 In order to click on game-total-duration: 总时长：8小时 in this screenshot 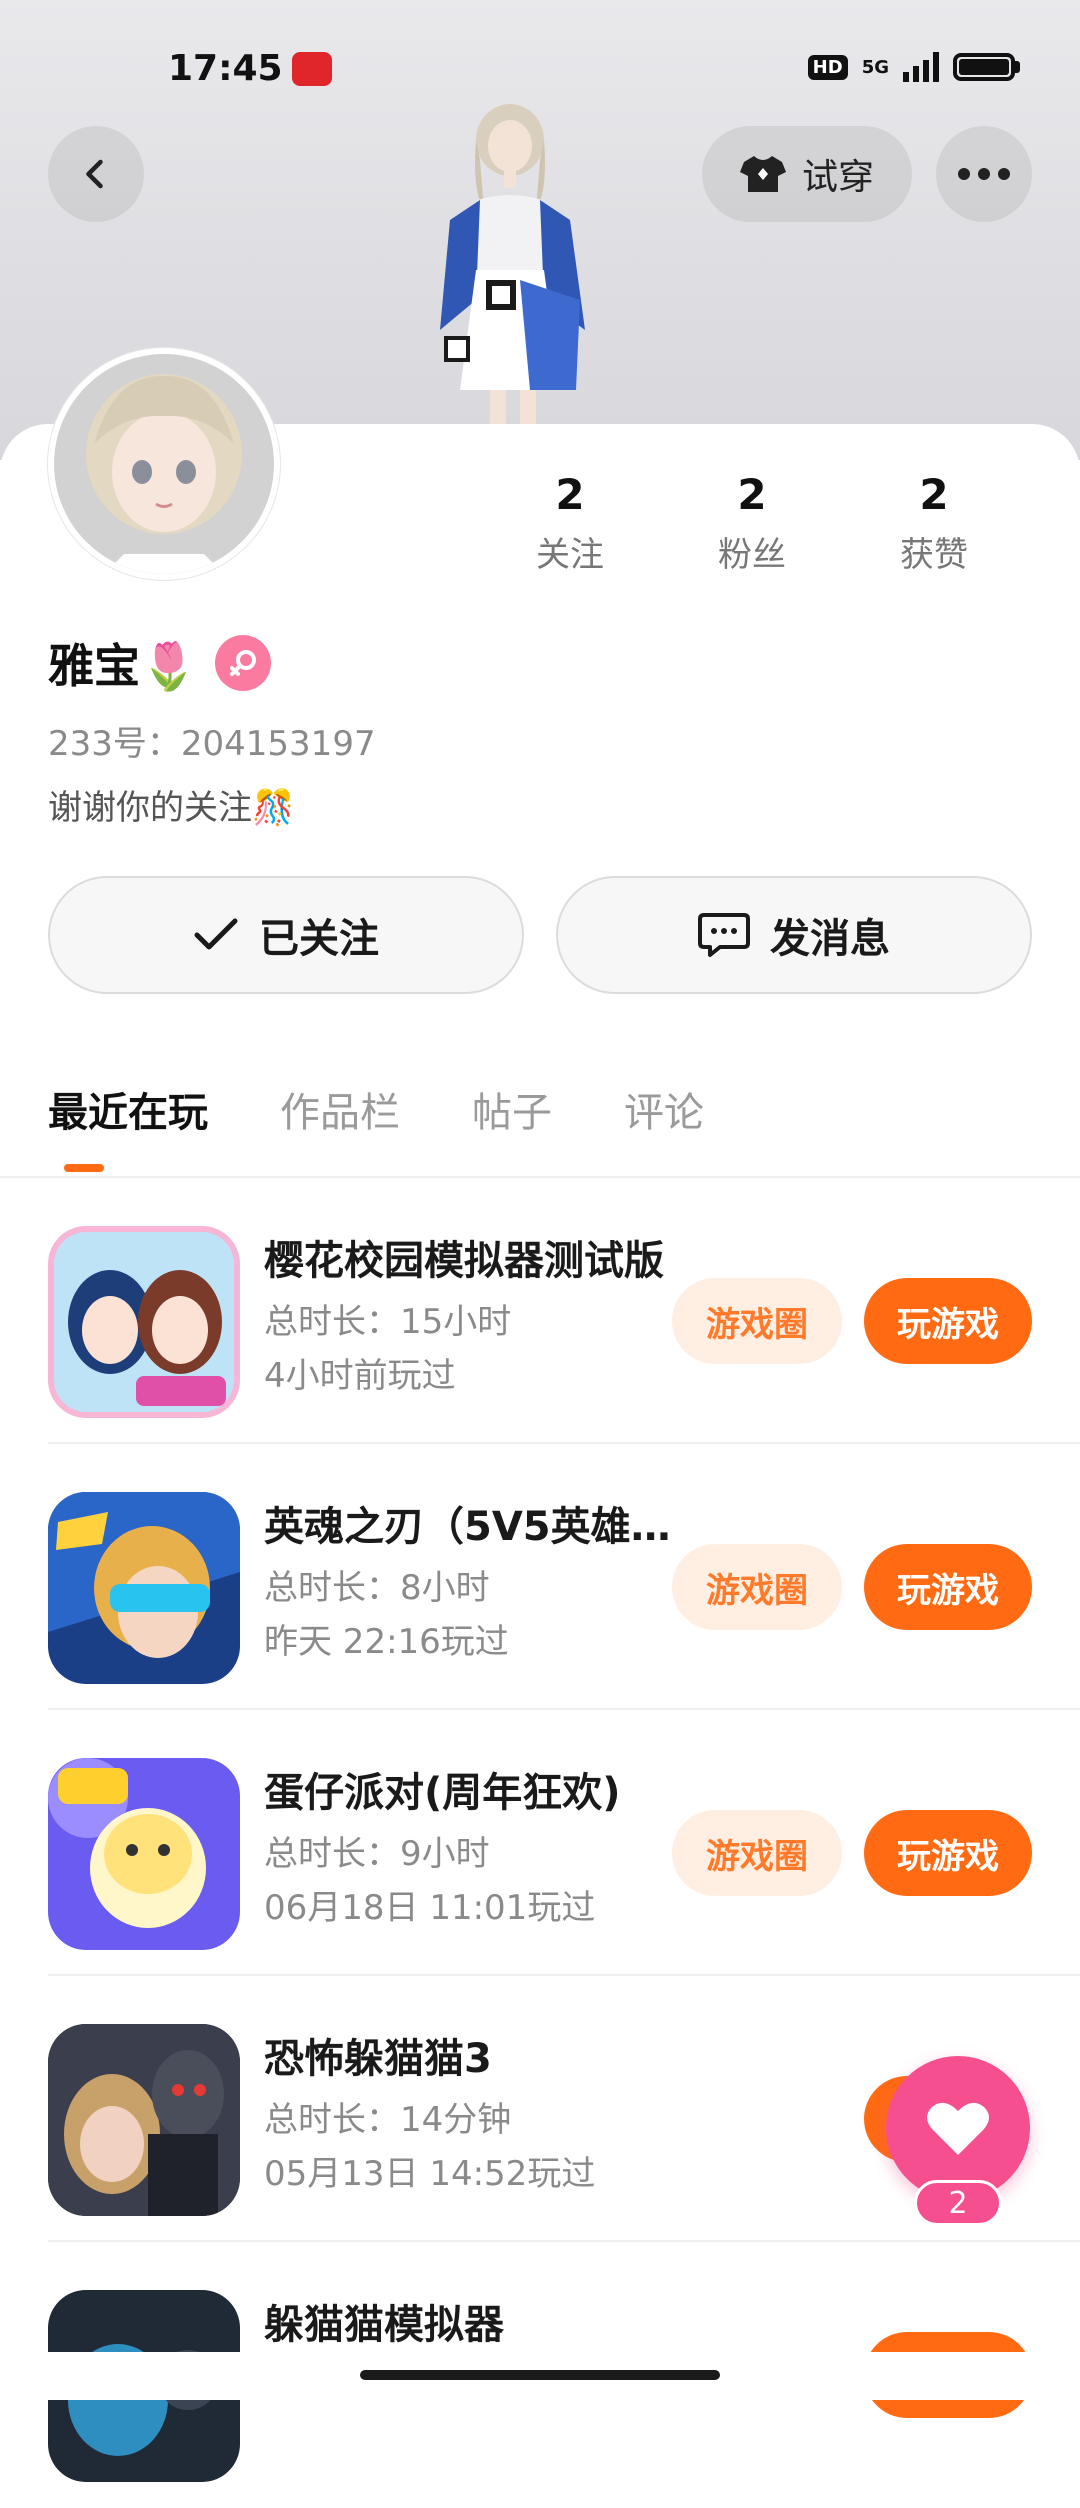, I will do `click(377, 1588)`.